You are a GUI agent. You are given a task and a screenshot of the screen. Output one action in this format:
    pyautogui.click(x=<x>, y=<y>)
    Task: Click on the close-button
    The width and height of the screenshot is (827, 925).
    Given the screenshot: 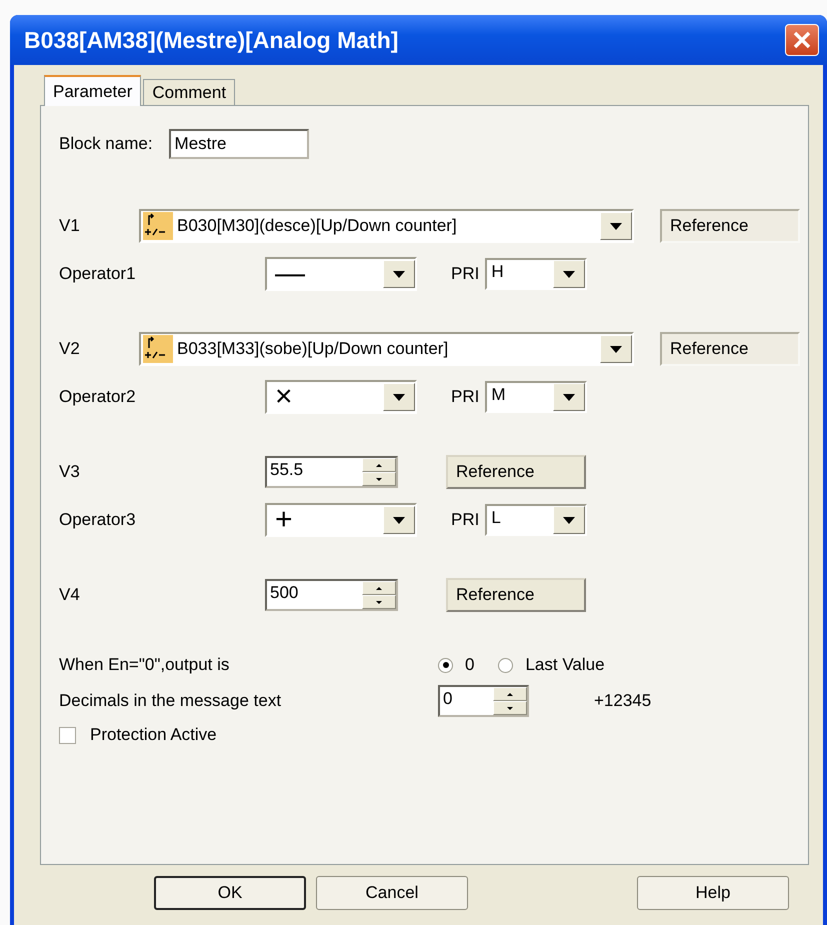 What is the action you would take?
    pyautogui.click(x=802, y=40)
    